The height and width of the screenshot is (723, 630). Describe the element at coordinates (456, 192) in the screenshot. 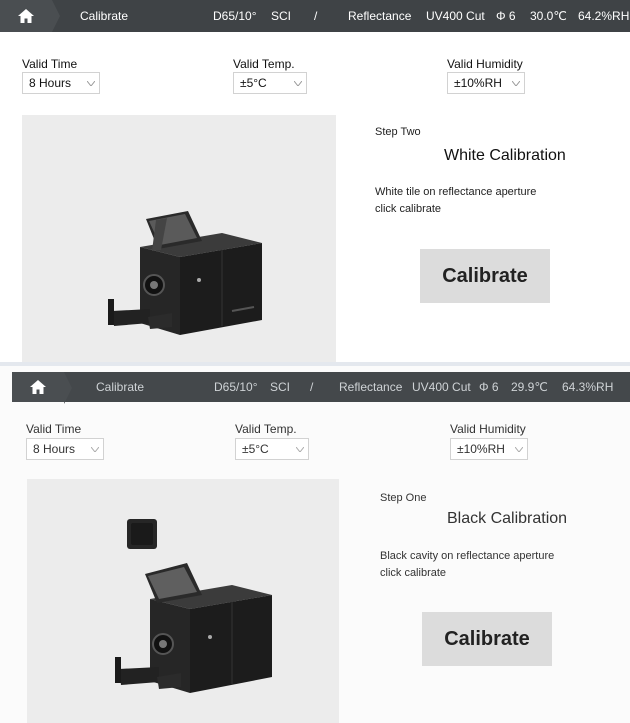

I see `instruction-line-1: White tile on reflectance aperture` at that location.